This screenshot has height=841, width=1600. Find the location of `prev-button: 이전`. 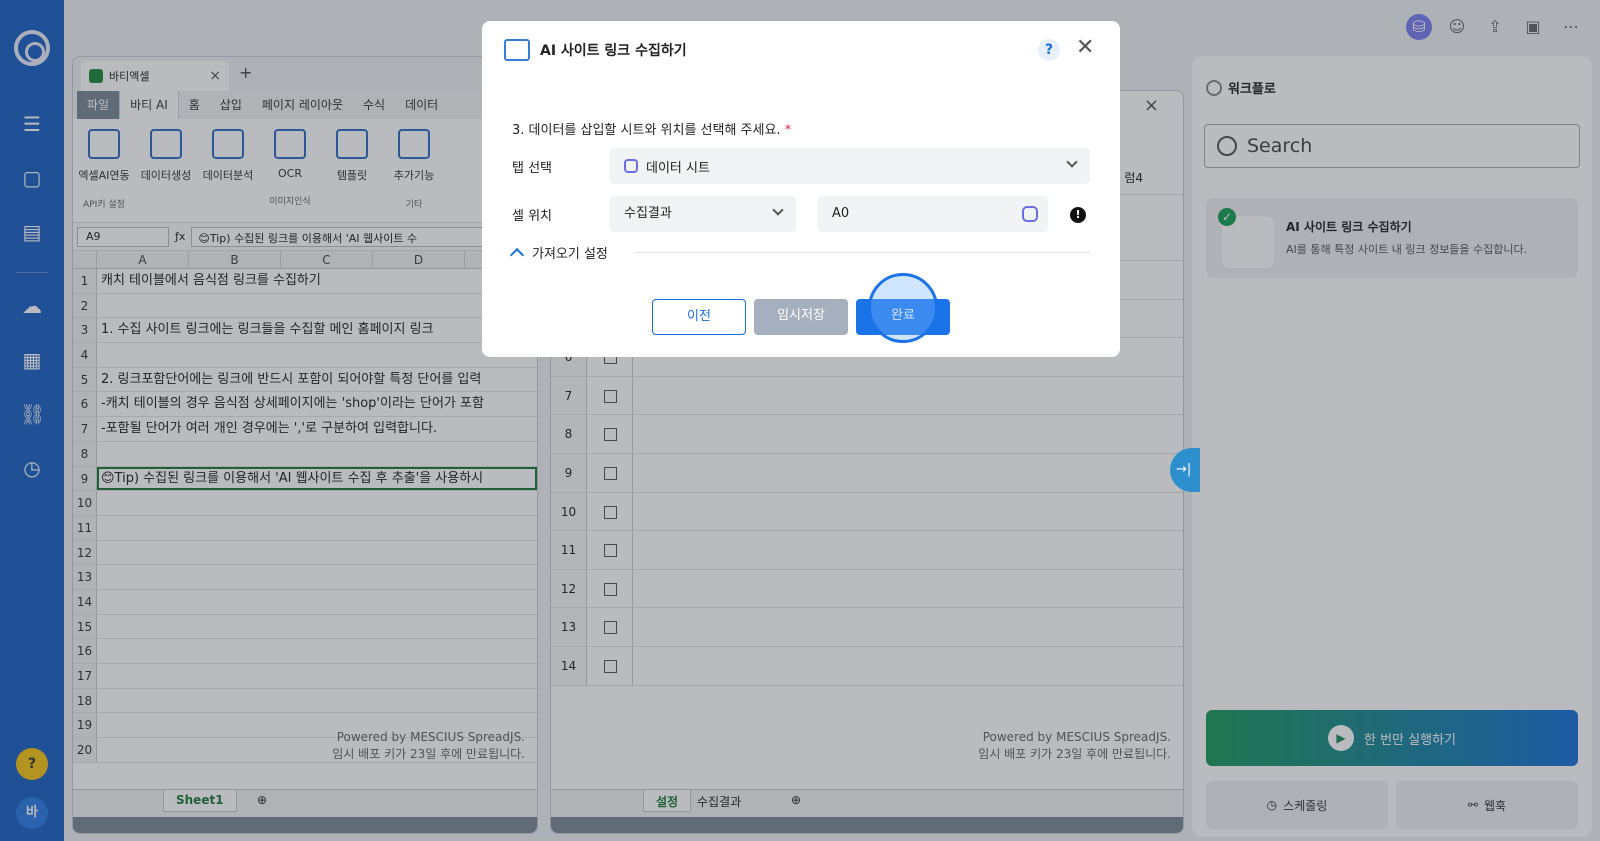

prev-button: 이전 is located at coordinates (699, 317).